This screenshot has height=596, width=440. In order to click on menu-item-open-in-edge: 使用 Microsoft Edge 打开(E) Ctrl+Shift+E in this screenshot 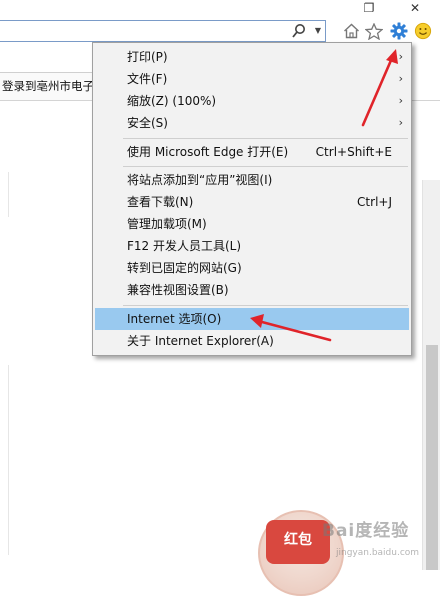, I will do `click(252, 152)`.